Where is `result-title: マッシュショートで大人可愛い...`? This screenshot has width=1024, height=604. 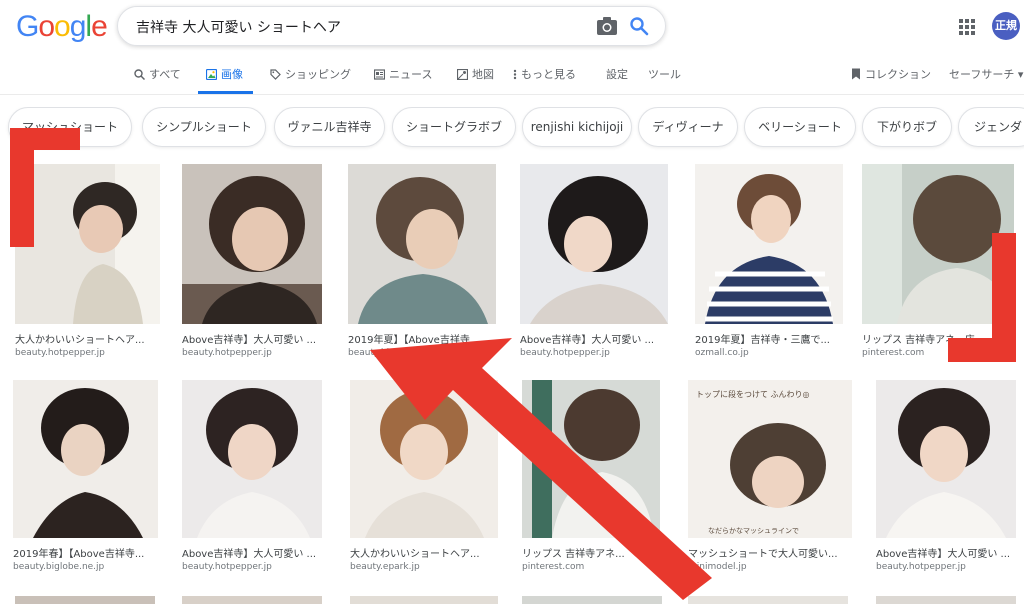
result-title: マッシュショートで大人可愛い... is located at coordinates (770, 552).